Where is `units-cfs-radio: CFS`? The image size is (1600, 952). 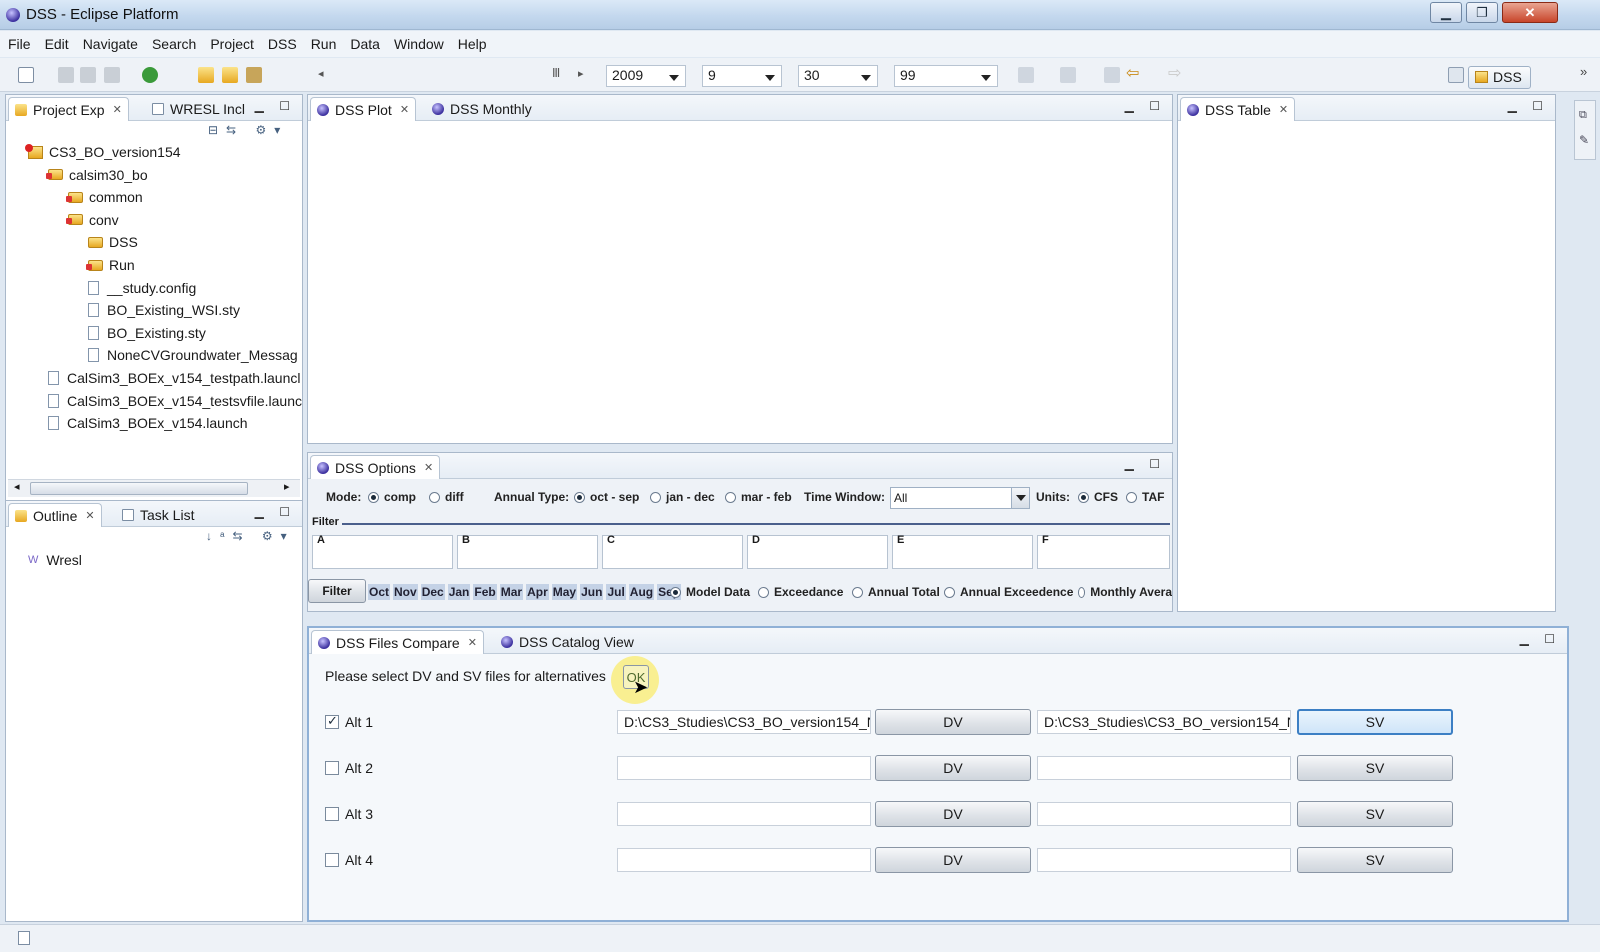
units-cfs-radio: CFS is located at coordinates (1098, 497).